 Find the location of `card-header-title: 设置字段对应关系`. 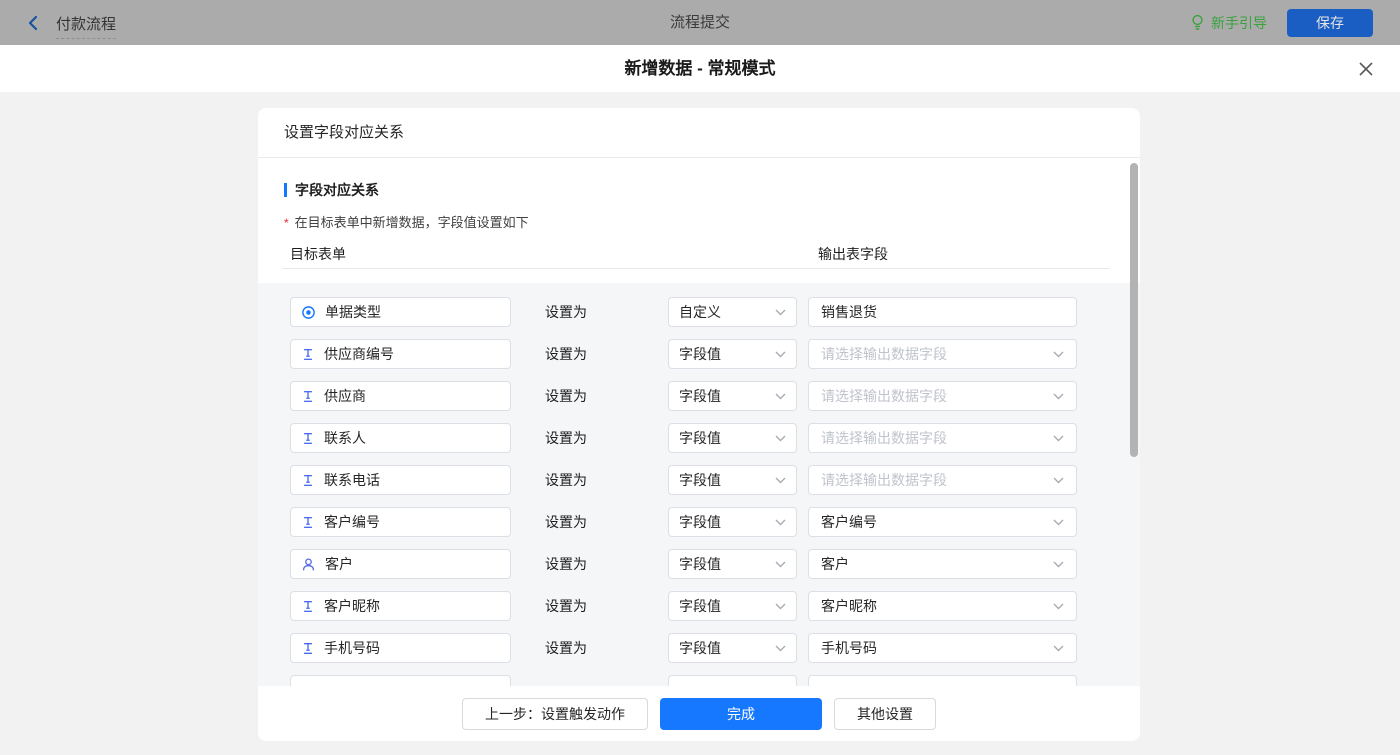

card-header-title: 设置字段对应关系 is located at coordinates (699, 133).